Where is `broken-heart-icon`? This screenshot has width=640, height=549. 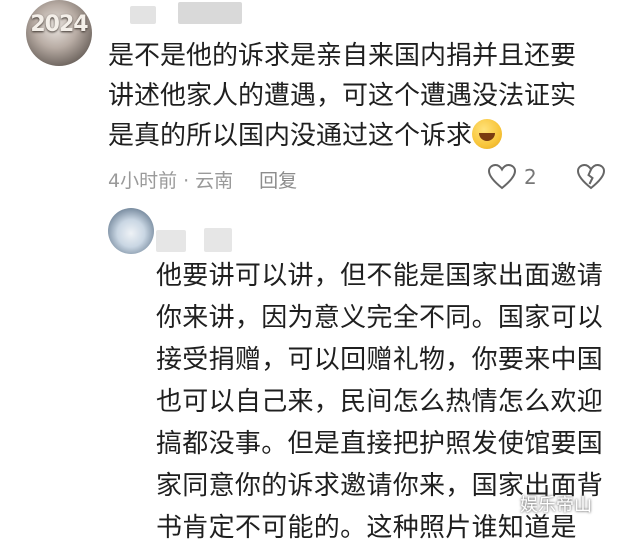 broken-heart-icon is located at coordinates (591, 176).